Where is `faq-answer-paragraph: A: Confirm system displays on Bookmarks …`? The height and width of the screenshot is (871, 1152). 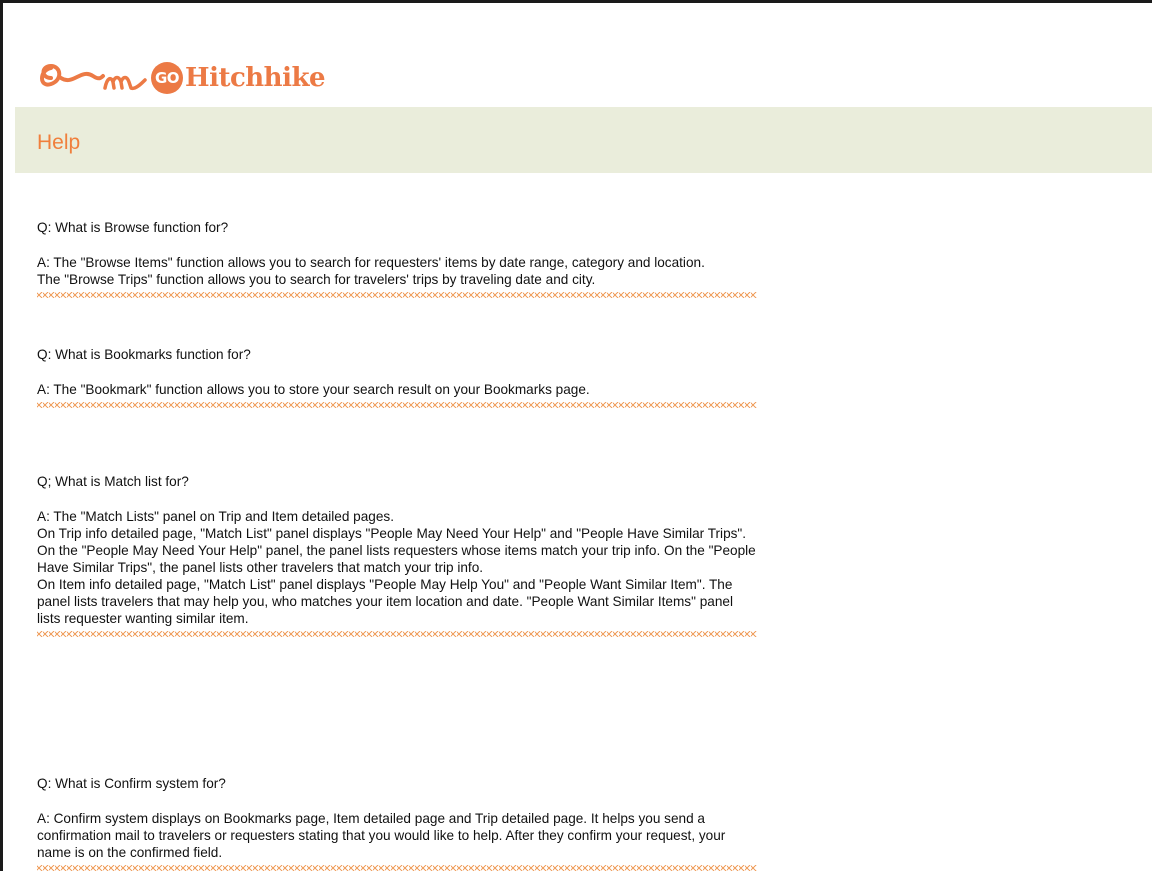 faq-answer-paragraph: A: Confirm system displays on Bookmarks … is located at coordinates (381, 835).